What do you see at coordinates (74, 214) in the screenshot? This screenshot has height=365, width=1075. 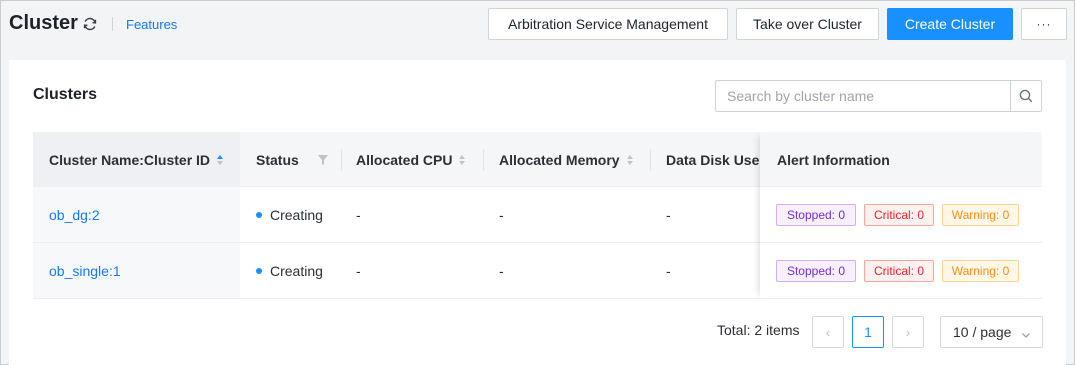 I see `cluster-name-link: ob_dg:2` at bounding box center [74, 214].